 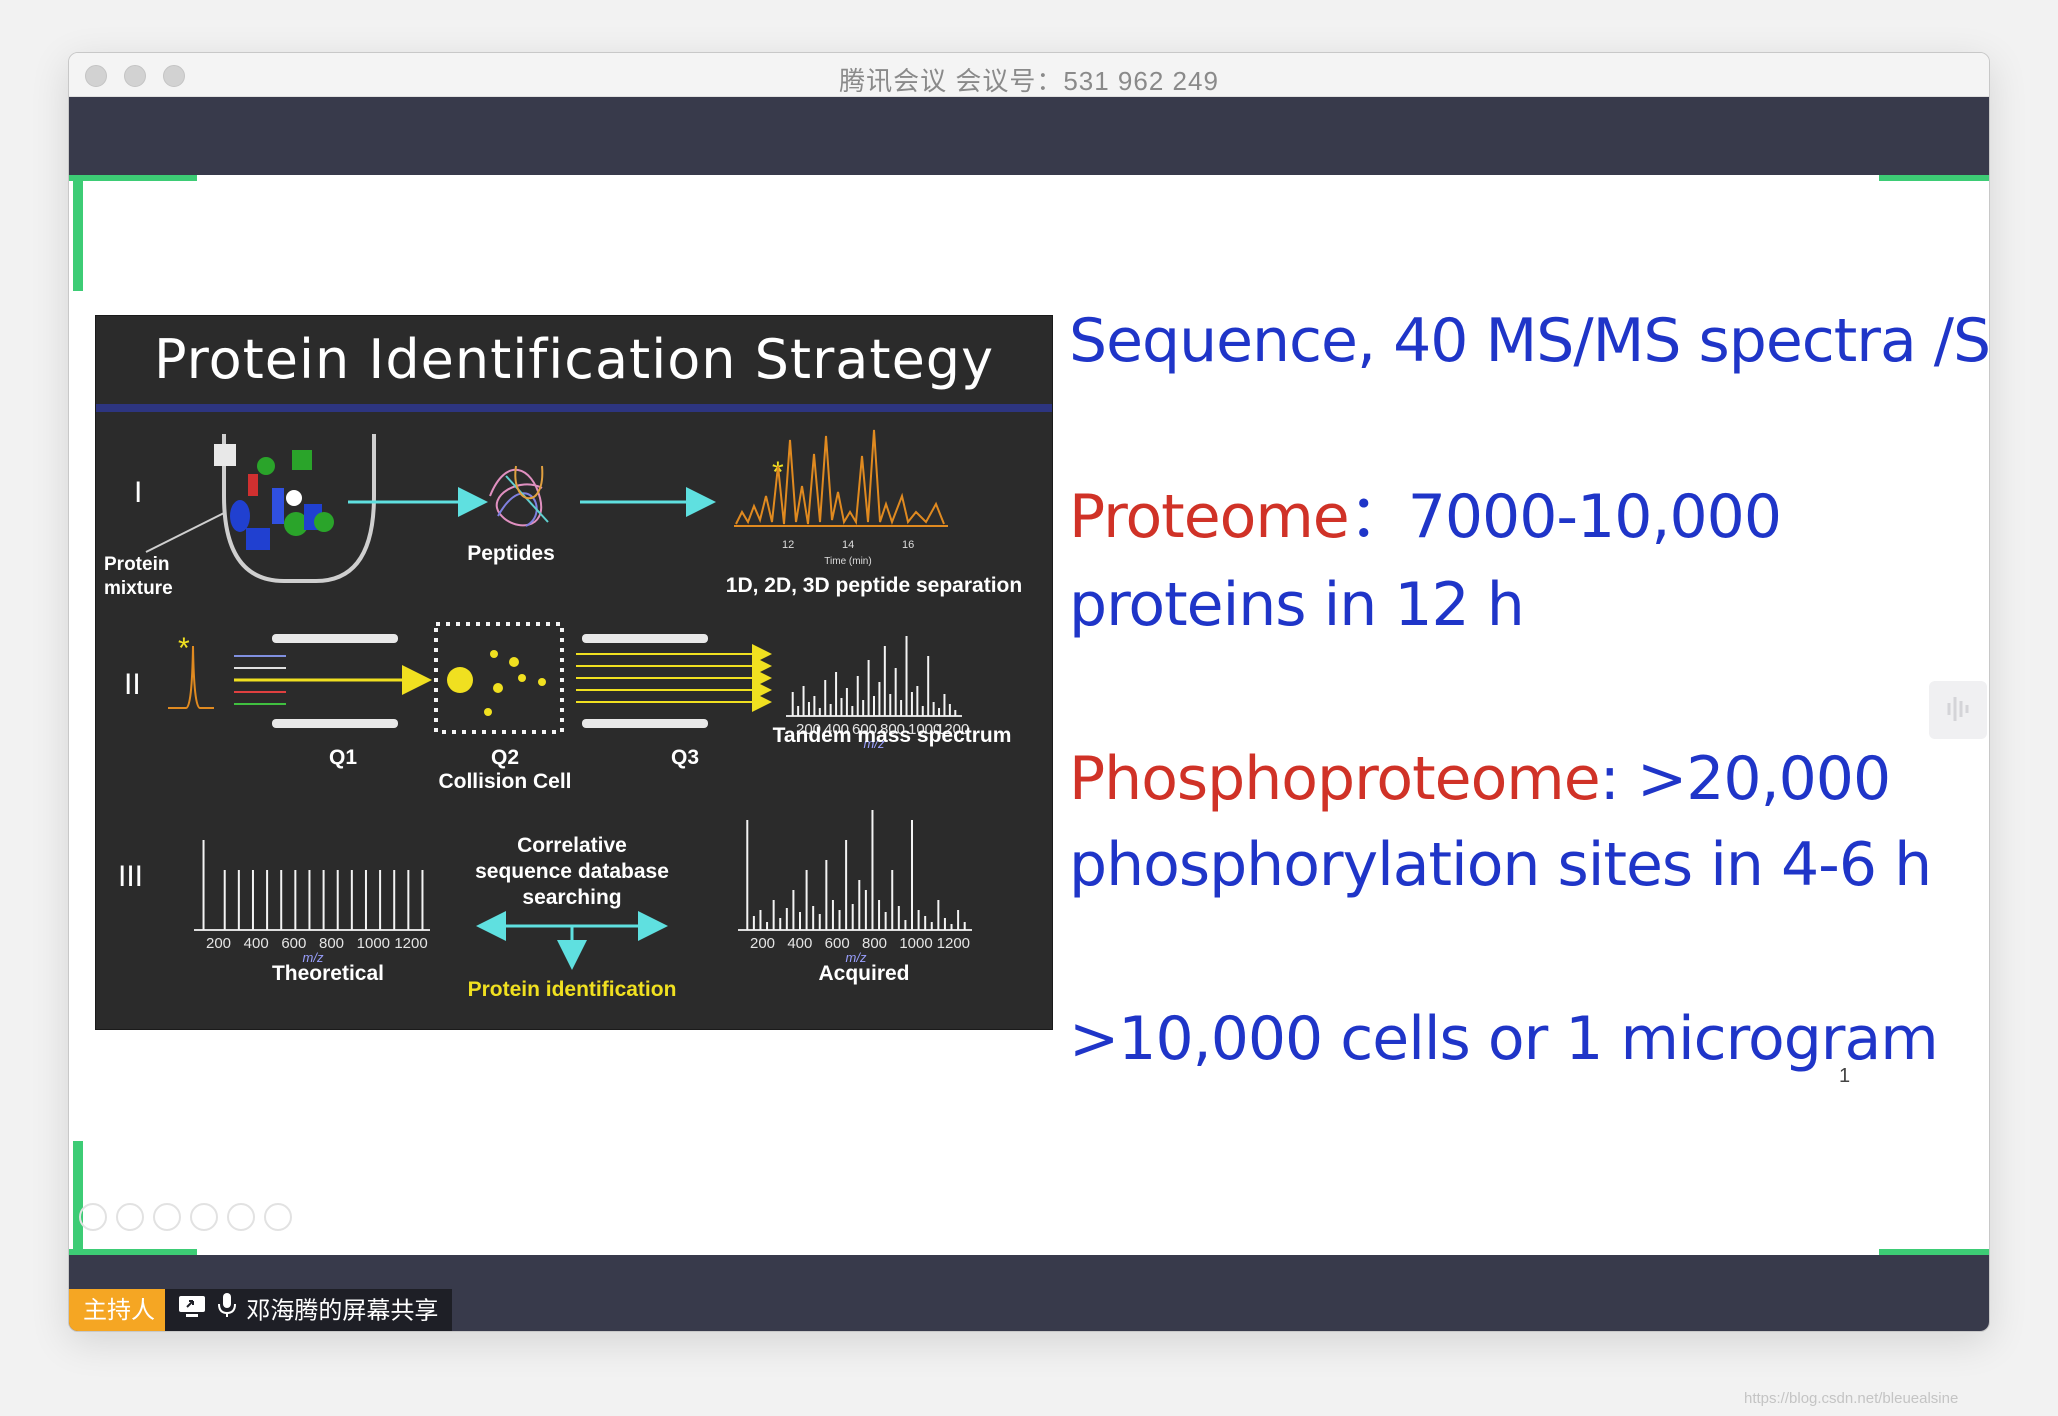 What do you see at coordinates (848, 545) in the screenshot?
I see `time-tick: 14` at bounding box center [848, 545].